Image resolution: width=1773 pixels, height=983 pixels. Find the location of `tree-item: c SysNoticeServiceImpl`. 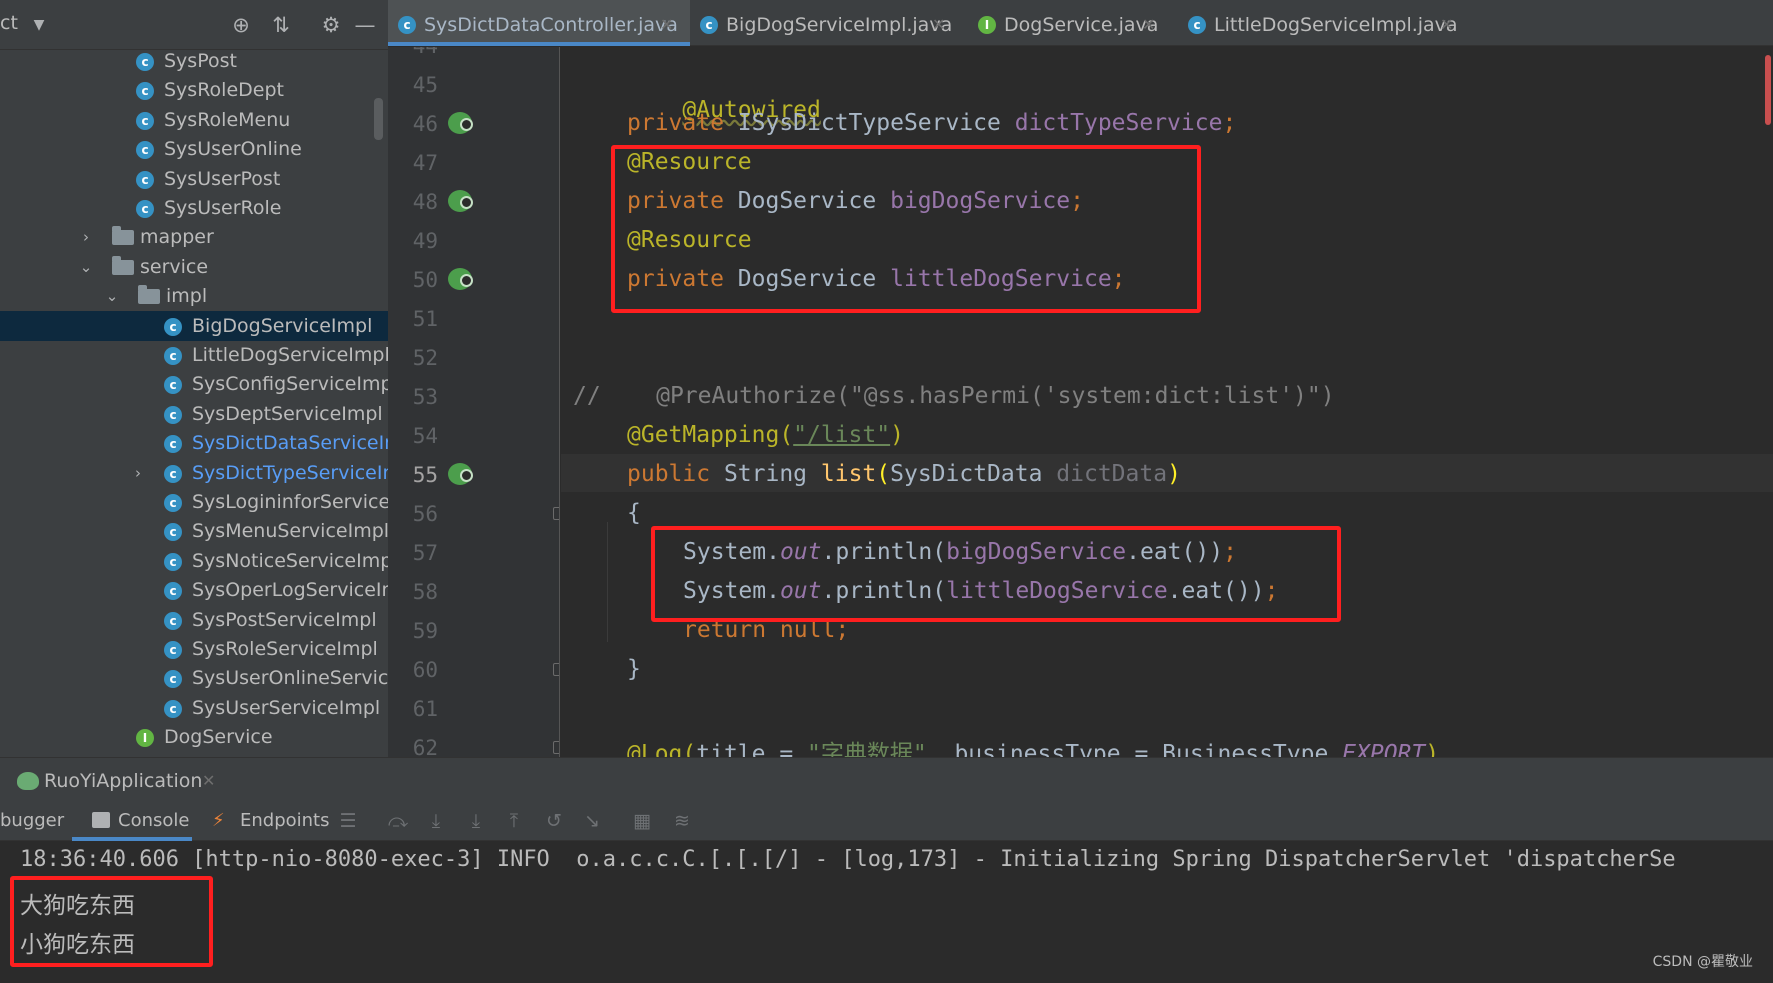

tree-item: c SysNoticeServiceImpl is located at coordinates (194, 561).